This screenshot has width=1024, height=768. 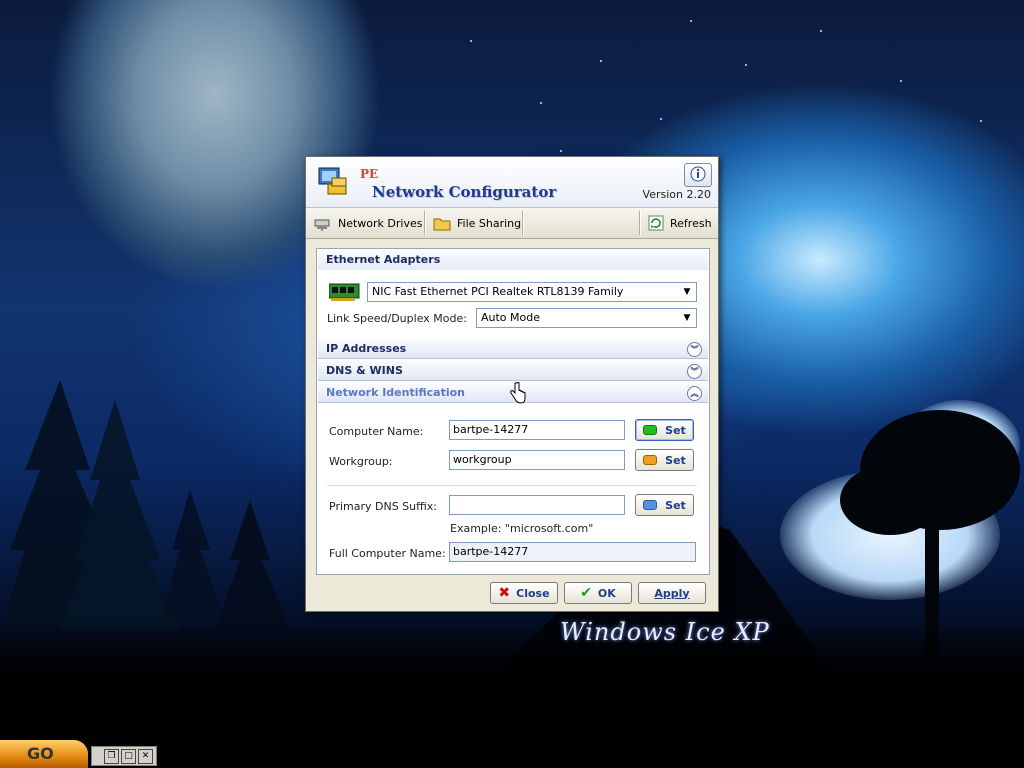 I want to click on close-button: ✖ Close, so click(x=524, y=593).